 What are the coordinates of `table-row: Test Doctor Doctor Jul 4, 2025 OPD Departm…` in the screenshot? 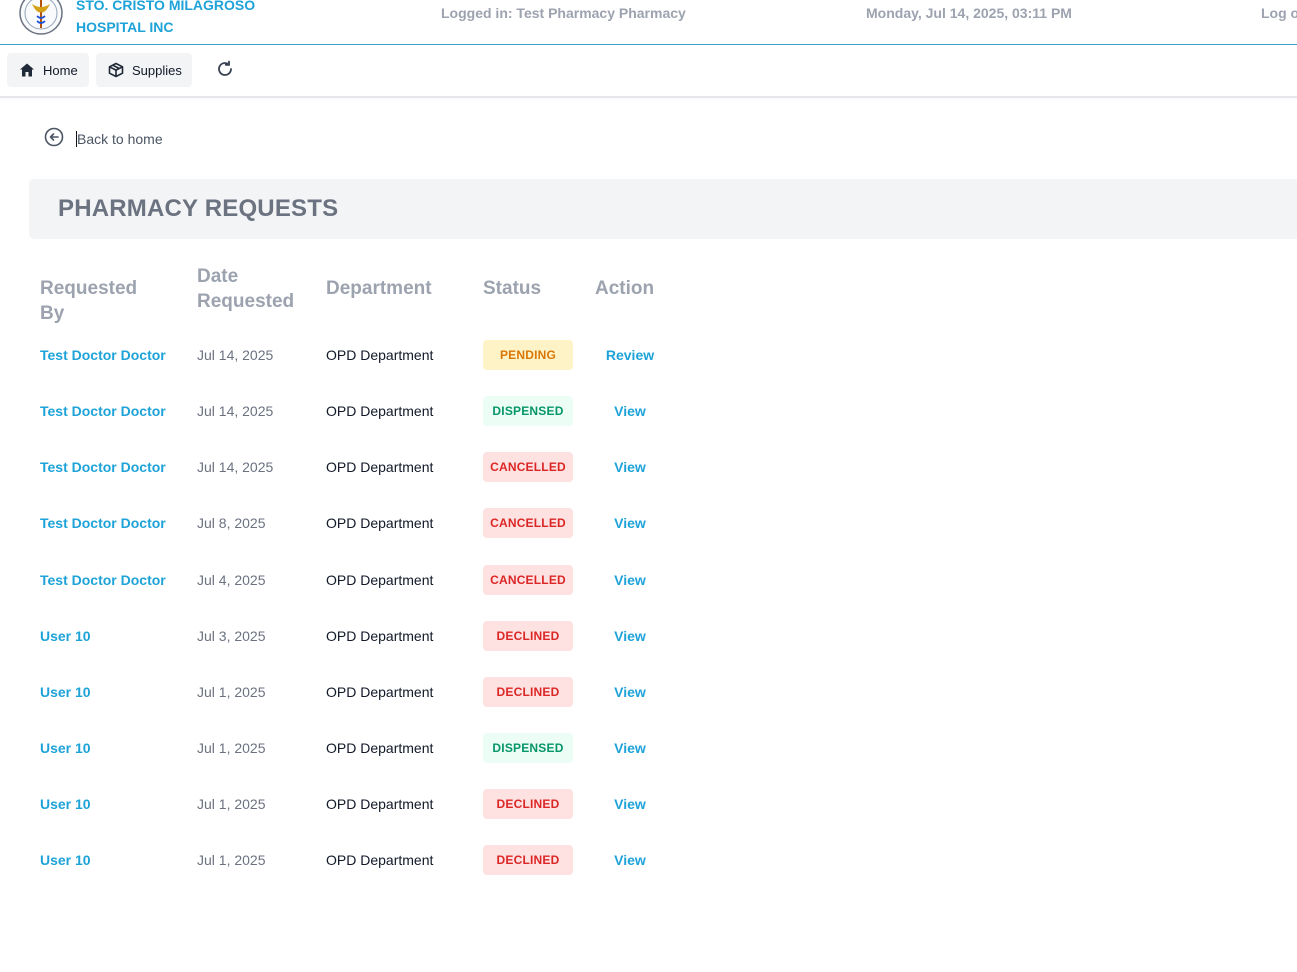 It's located at (360, 580).